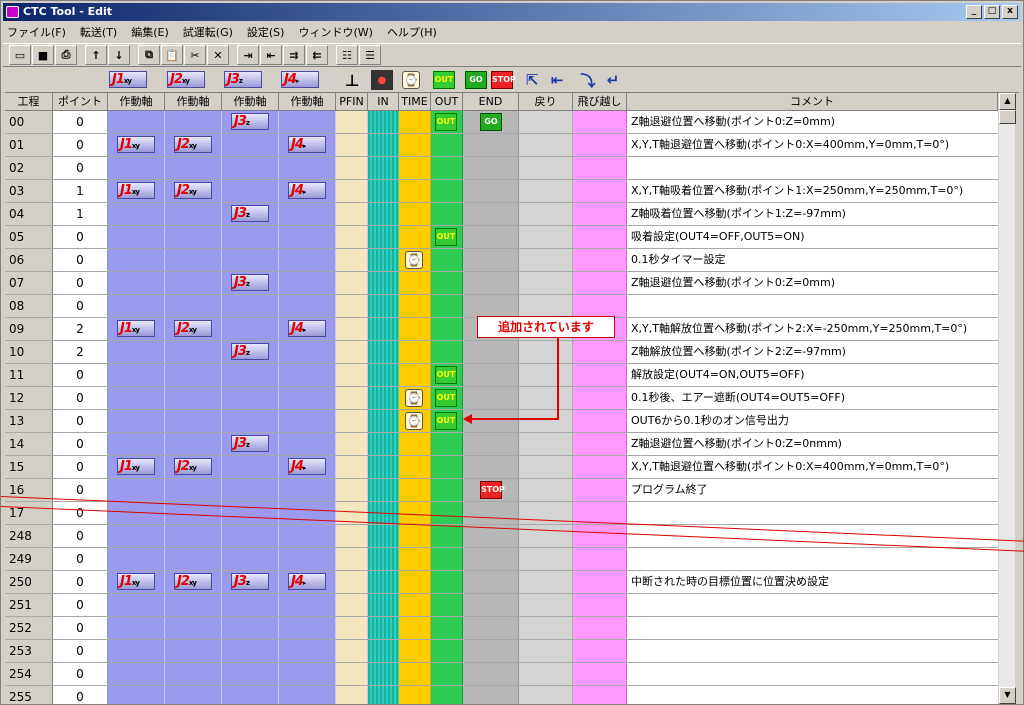 This screenshot has width=1024, height=705. What do you see at coordinates (812, 102) in the screenshot?
I see `column-header: コメント` at bounding box center [812, 102].